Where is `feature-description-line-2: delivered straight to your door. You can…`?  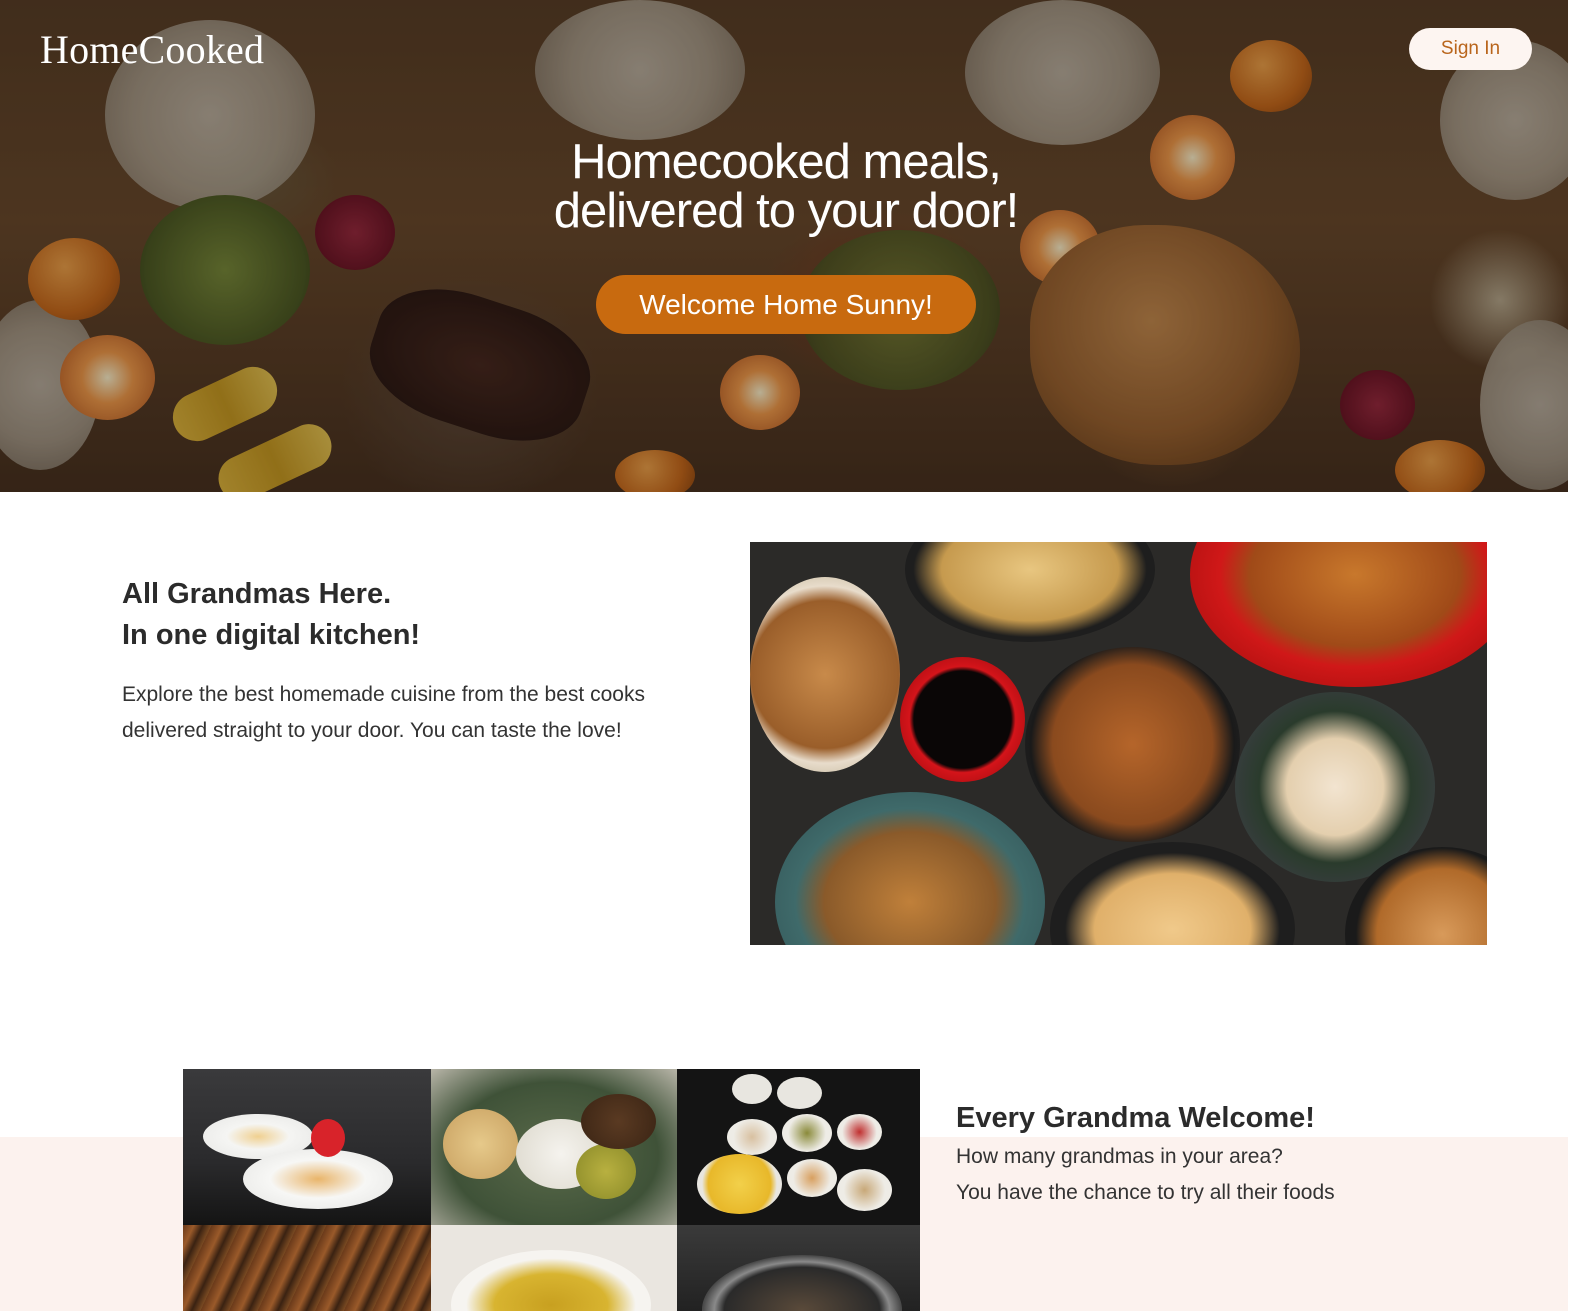 feature-description-line-2: delivered straight to your door. You can… is located at coordinates (372, 730).